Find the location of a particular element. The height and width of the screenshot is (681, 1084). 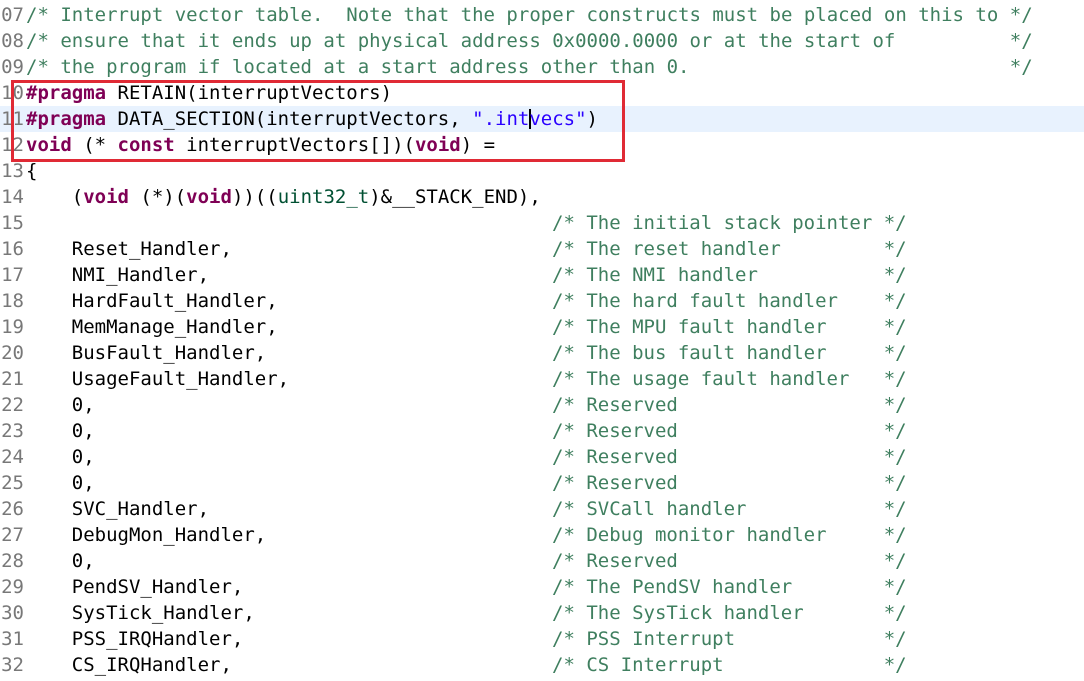

line-number: 28 is located at coordinates (12, 561).